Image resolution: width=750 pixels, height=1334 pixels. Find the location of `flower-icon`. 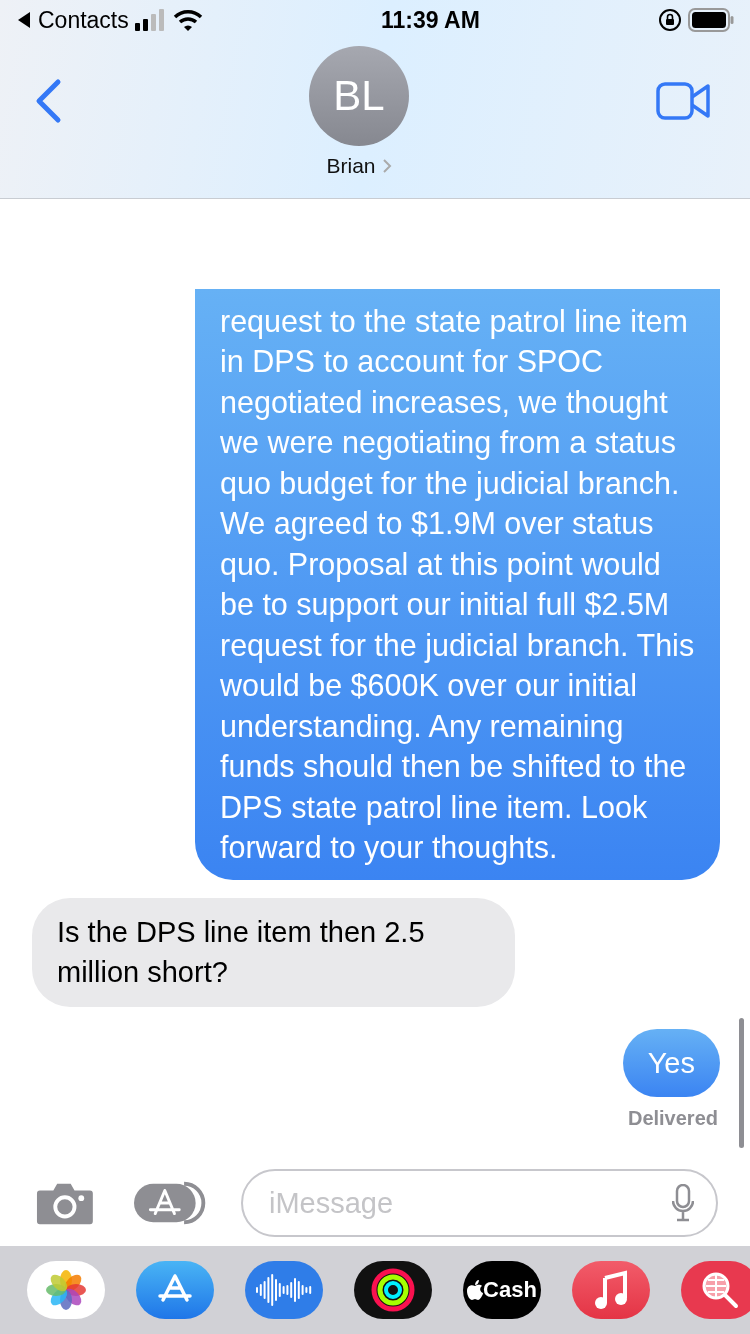

flower-icon is located at coordinates (66, 1290).